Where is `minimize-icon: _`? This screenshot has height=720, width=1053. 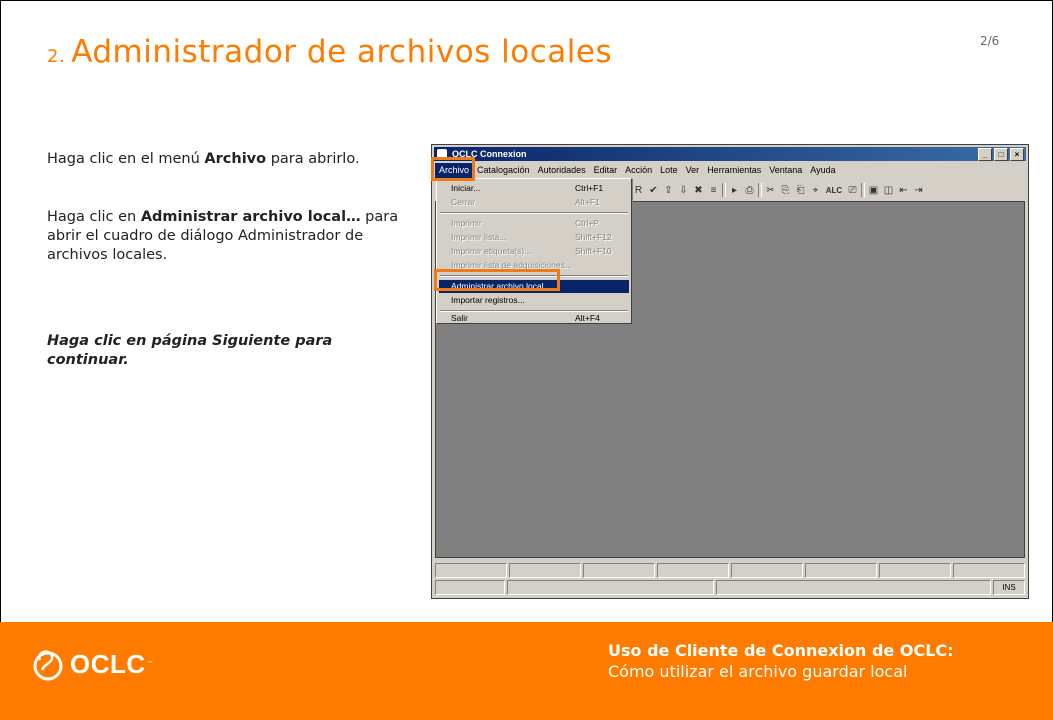 minimize-icon: _ is located at coordinates (985, 154).